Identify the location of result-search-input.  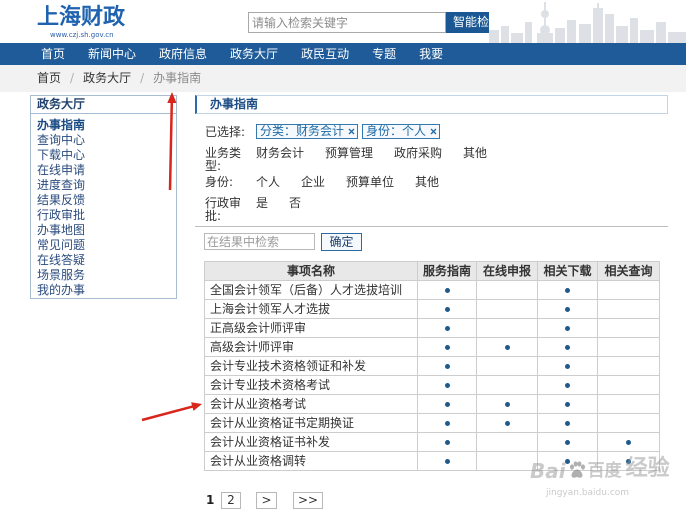
(259, 241).